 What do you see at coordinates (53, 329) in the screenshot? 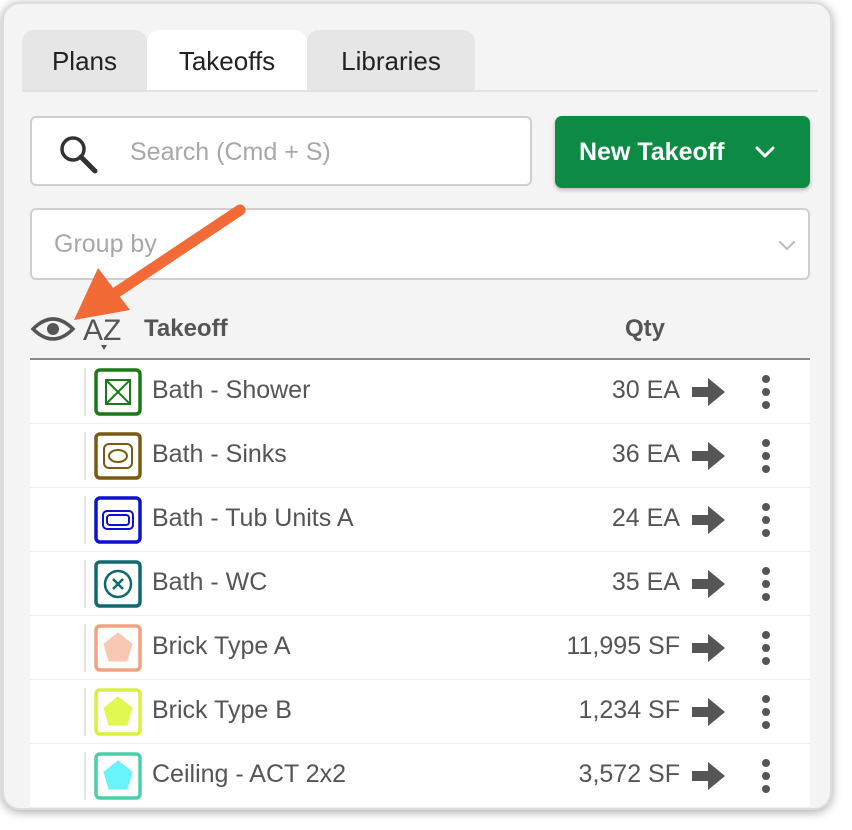
I see `eye-icon` at bounding box center [53, 329].